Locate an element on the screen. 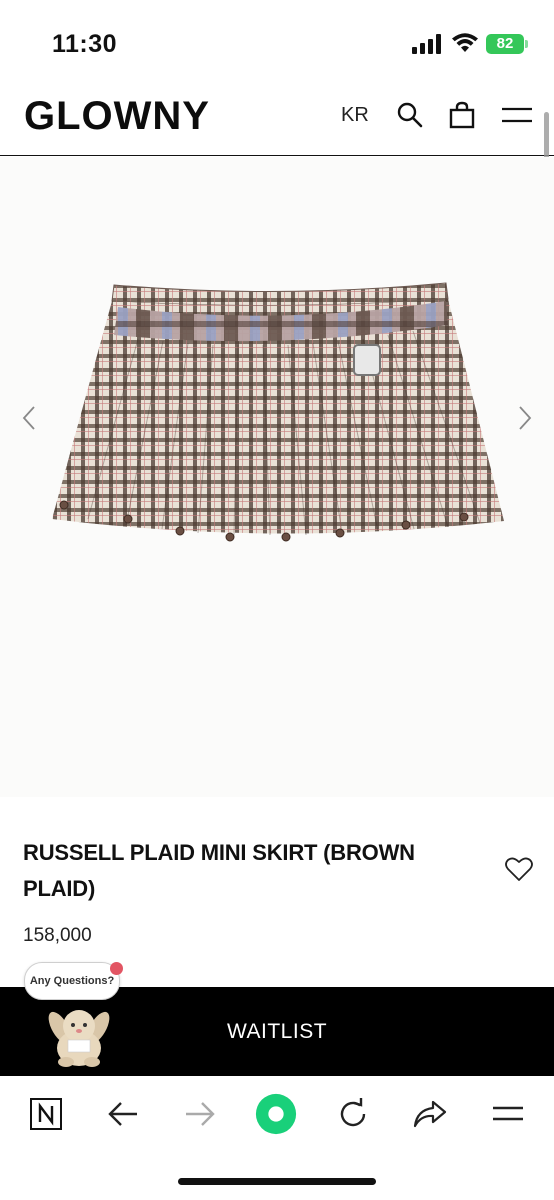 The height and width of the screenshot is (1200, 554). chat-widget: Any Questions? is located at coordinates (74, 1017).